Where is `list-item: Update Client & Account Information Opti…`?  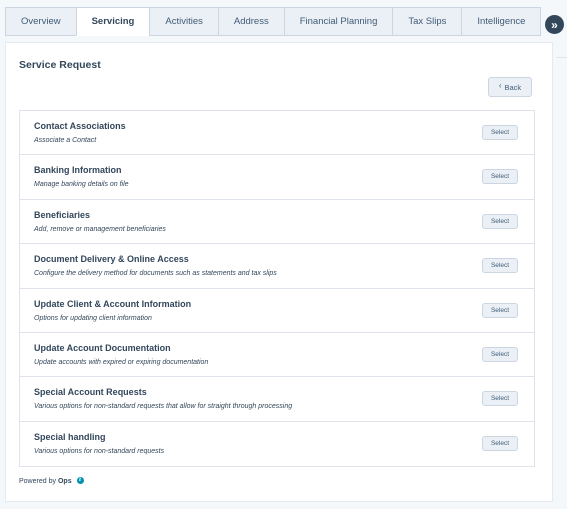 list-item: Update Client & Account Information Opti… is located at coordinates (277, 311).